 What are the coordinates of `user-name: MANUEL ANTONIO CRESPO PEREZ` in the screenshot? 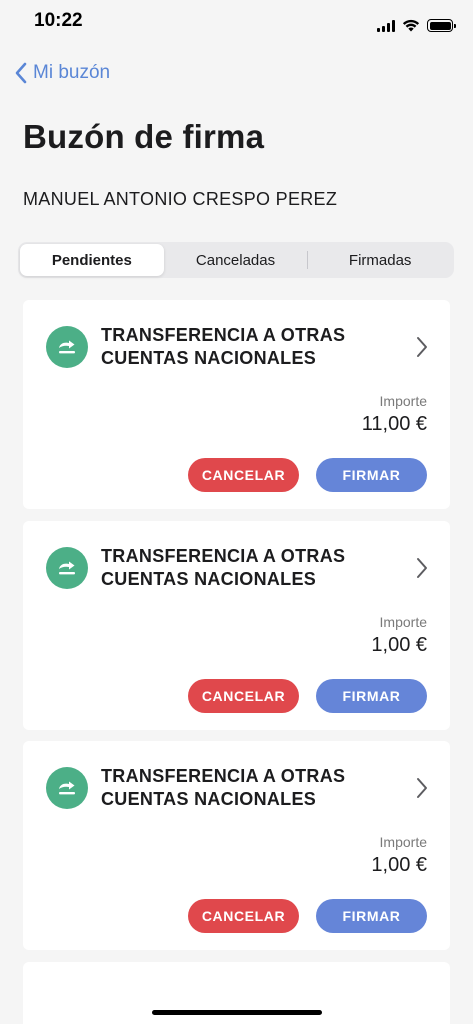 It's located at (180, 199).